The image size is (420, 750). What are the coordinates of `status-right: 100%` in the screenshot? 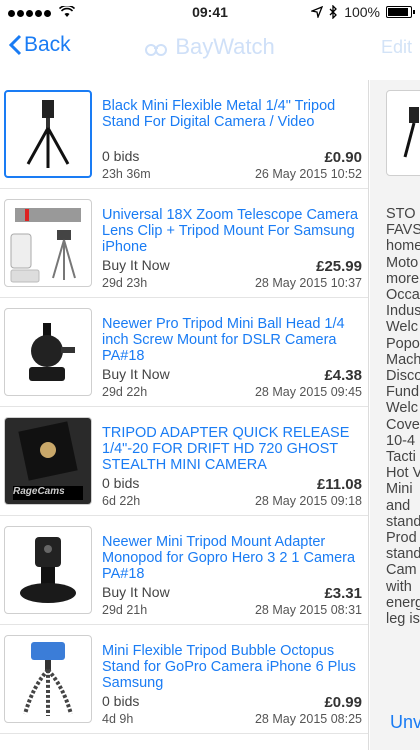 It's located at (363, 12).